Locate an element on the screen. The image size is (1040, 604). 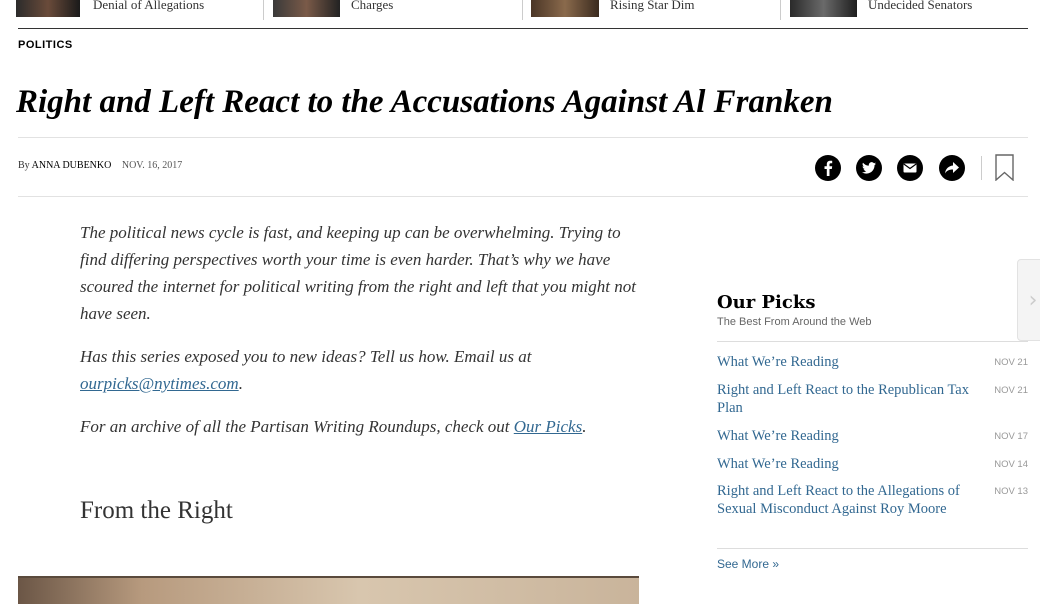
facebook-icon is located at coordinates (828, 168).